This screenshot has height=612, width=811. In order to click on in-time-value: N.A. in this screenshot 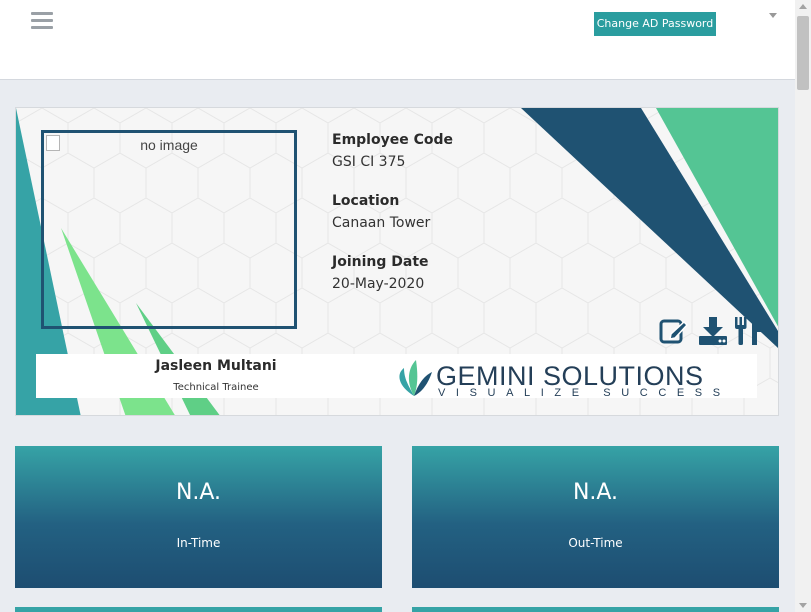, I will do `click(198, 492)`.